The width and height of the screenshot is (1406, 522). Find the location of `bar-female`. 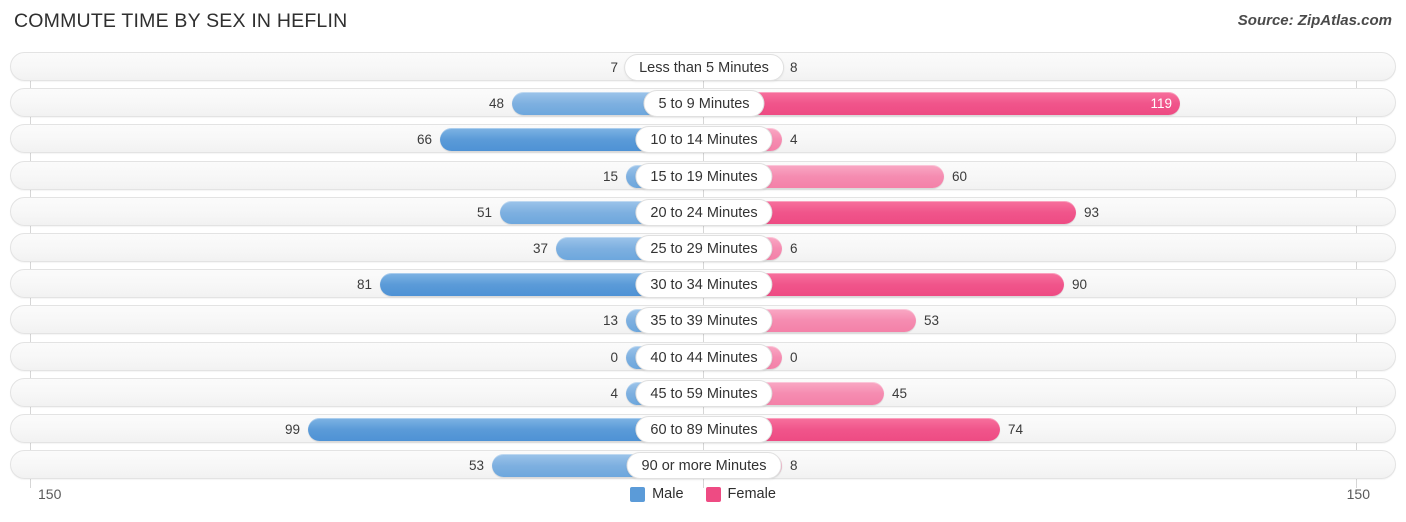

bar-female is located at coordinates (942, 104).